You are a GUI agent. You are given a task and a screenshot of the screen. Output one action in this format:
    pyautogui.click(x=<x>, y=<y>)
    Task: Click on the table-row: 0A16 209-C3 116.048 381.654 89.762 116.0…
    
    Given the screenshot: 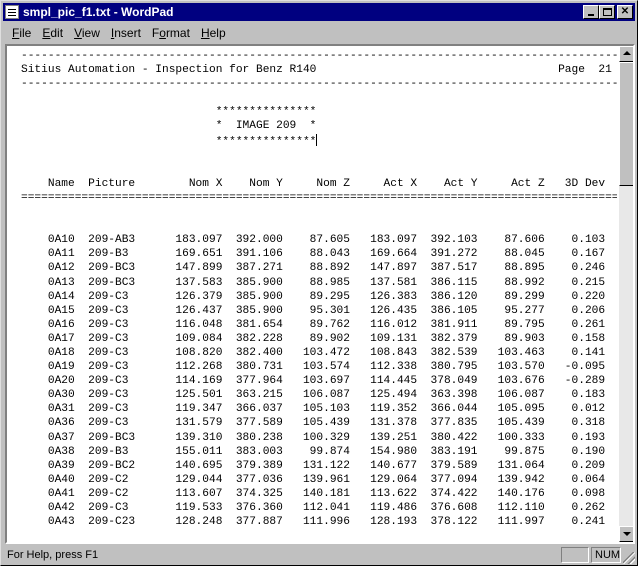 What is the action you would take?
    pyautogui.click(x=326, y=324)
    